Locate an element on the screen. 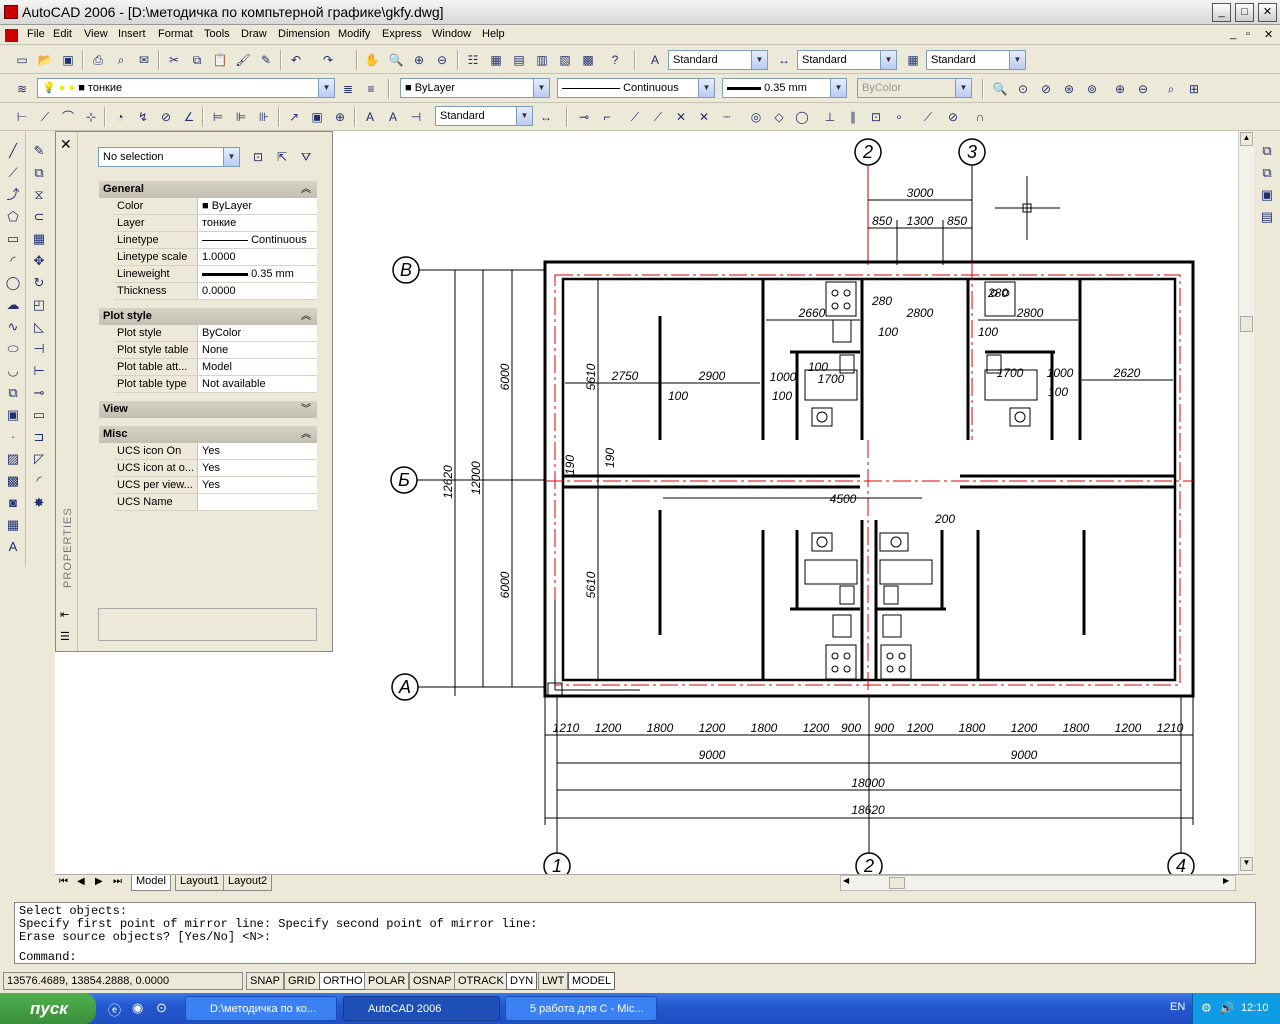 The width and height of the screenshot is (1280, 1024). document-icon is located at coordinates (11, 35).